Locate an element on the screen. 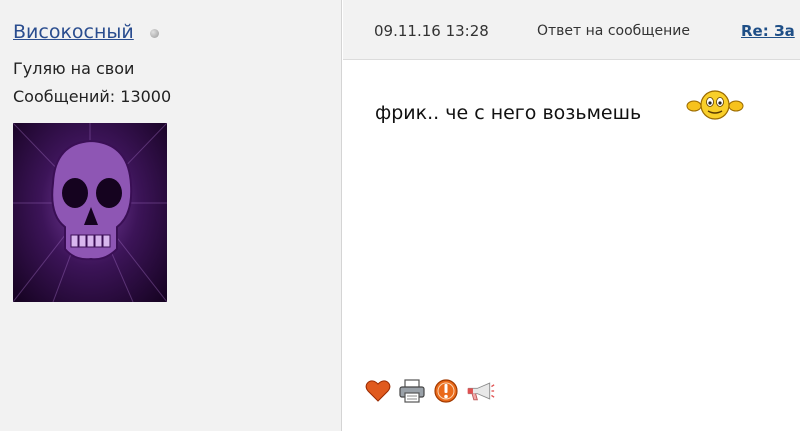 The height and width of the screenshot is (431, 800). skull-avatar-image is located at coordinates (90, 212).